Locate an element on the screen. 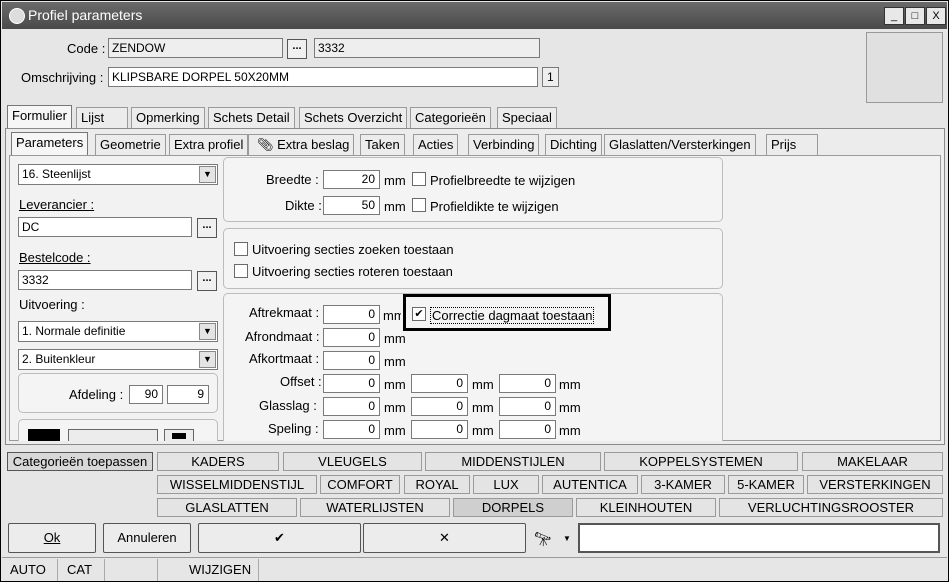  afrondmaat-field: 0 is located at coordinates (351, 337).